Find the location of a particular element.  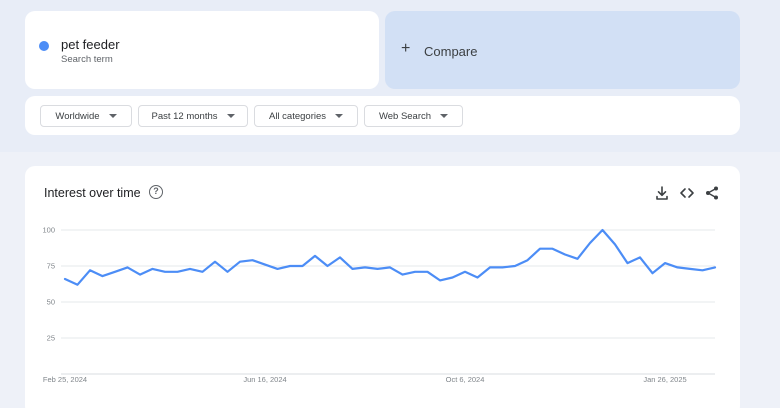

search-term-name: pet feeder is located at coordinates (90, 44).